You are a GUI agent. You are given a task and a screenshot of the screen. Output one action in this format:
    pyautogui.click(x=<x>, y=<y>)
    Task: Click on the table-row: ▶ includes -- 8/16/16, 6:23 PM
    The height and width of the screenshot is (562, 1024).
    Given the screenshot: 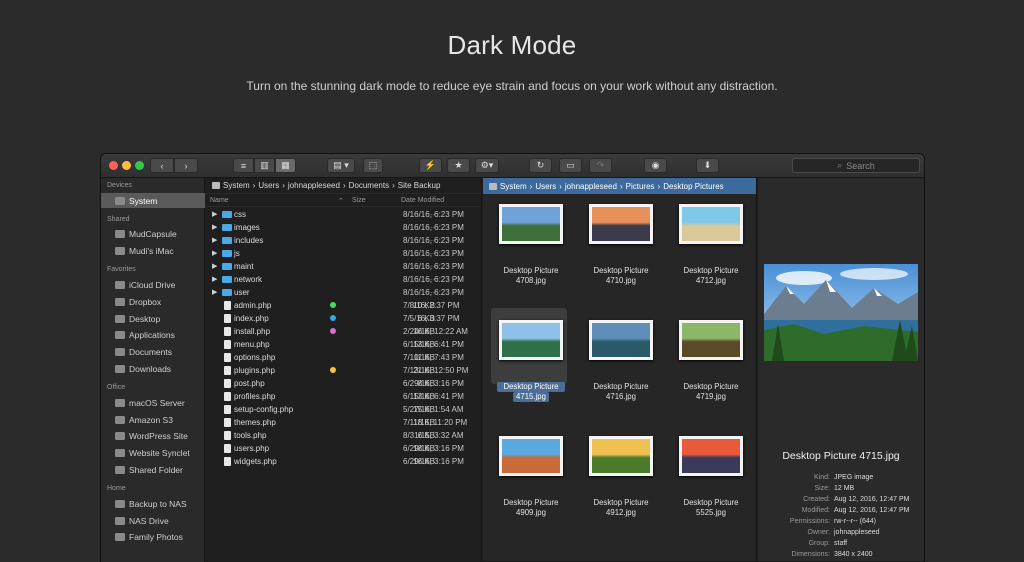 What is the action you would take?
    pyautogui.click(x=343, y=240)
    